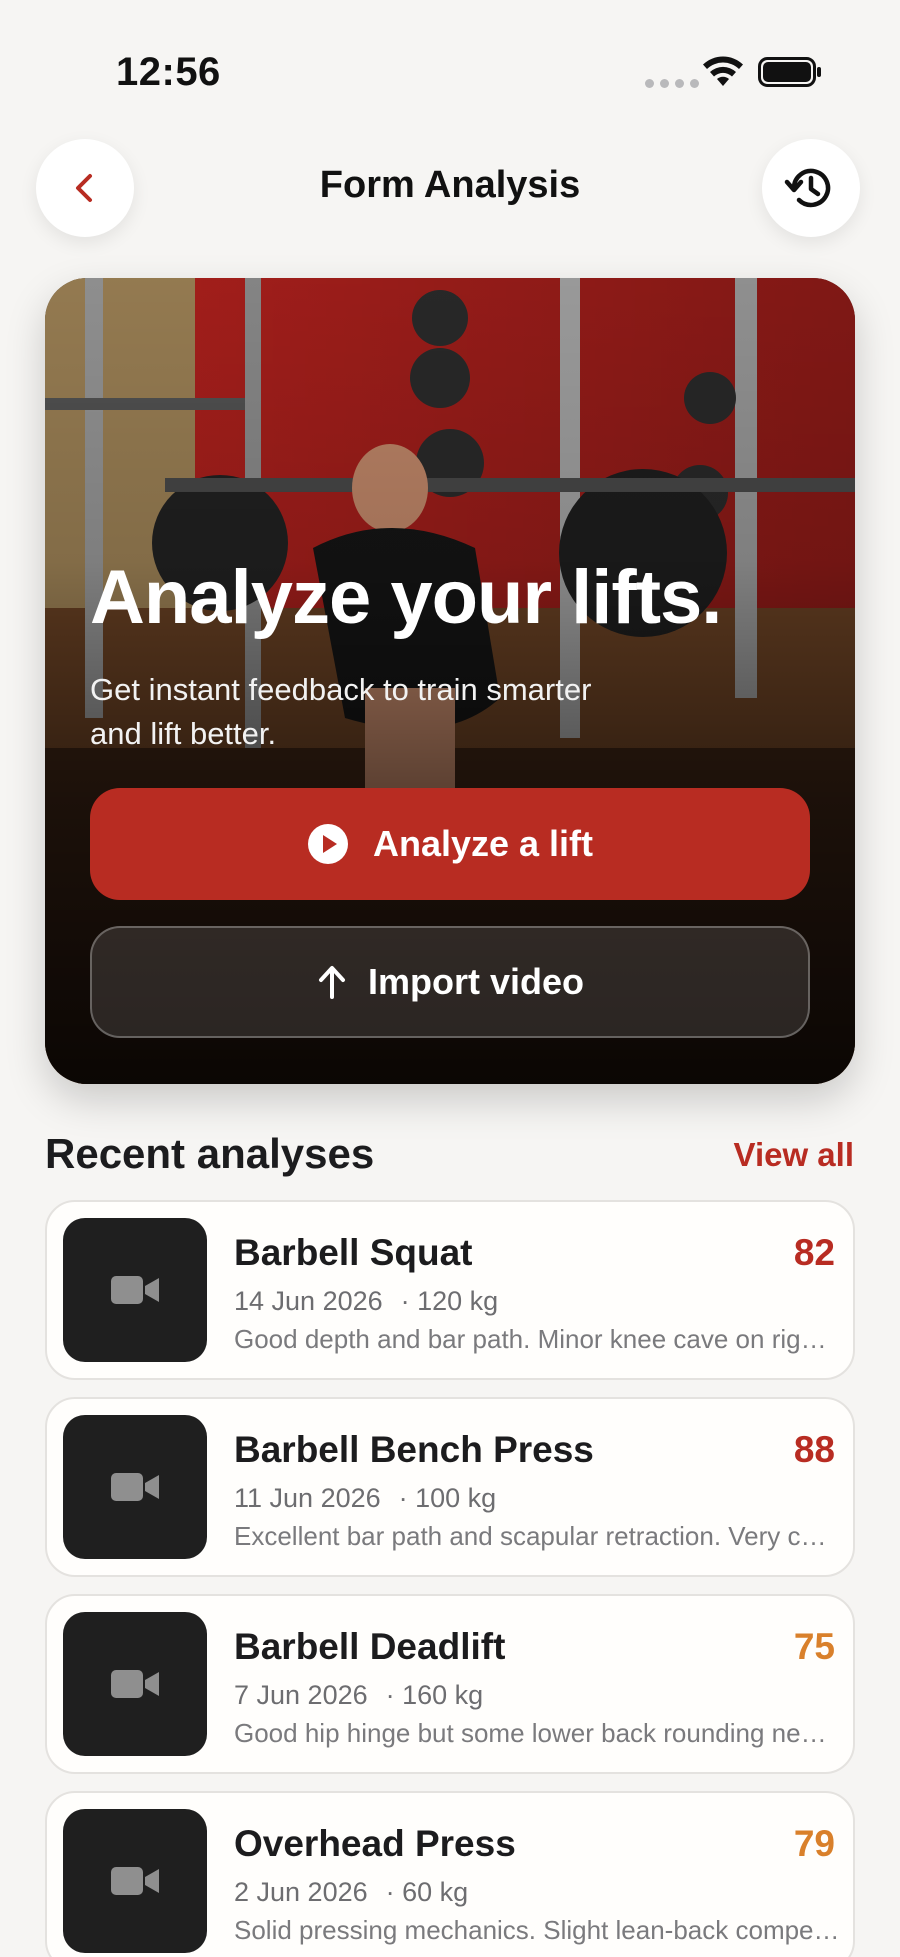 The width and height of the screenshot is (900, 1957). I want to click on status-bar: 12:56, so click(450, 75).